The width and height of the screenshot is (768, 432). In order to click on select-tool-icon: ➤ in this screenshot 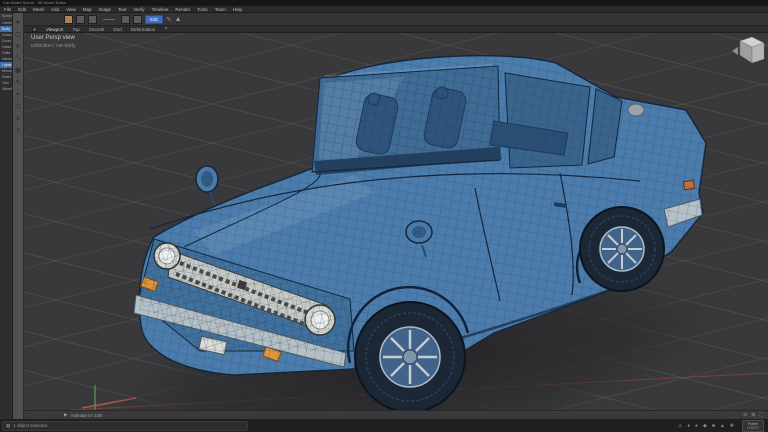, I will do `click(18, 23)`.